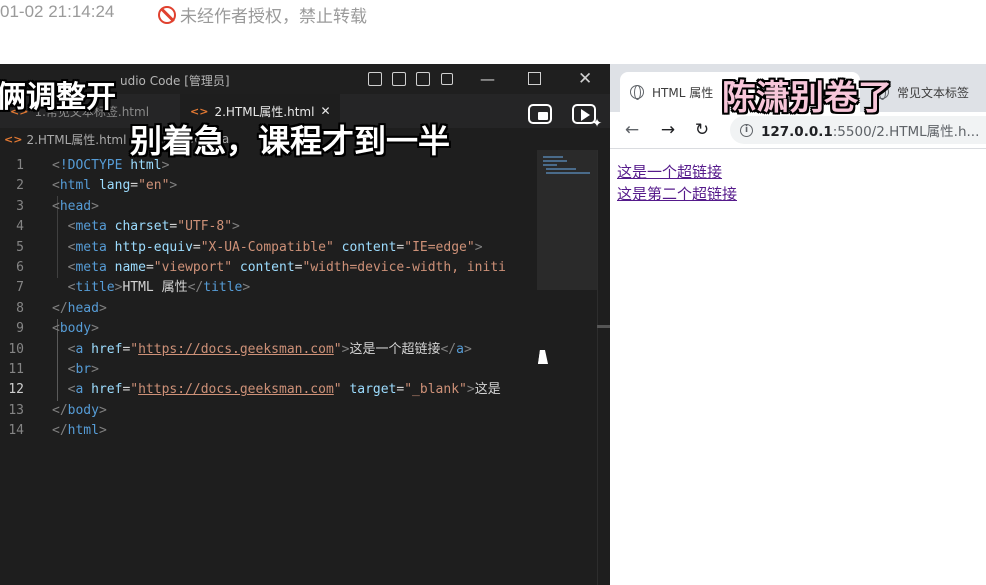 The image size is (986, 585). I want to click on toggle-secondary-sidebar-icon, so click(423, 79).